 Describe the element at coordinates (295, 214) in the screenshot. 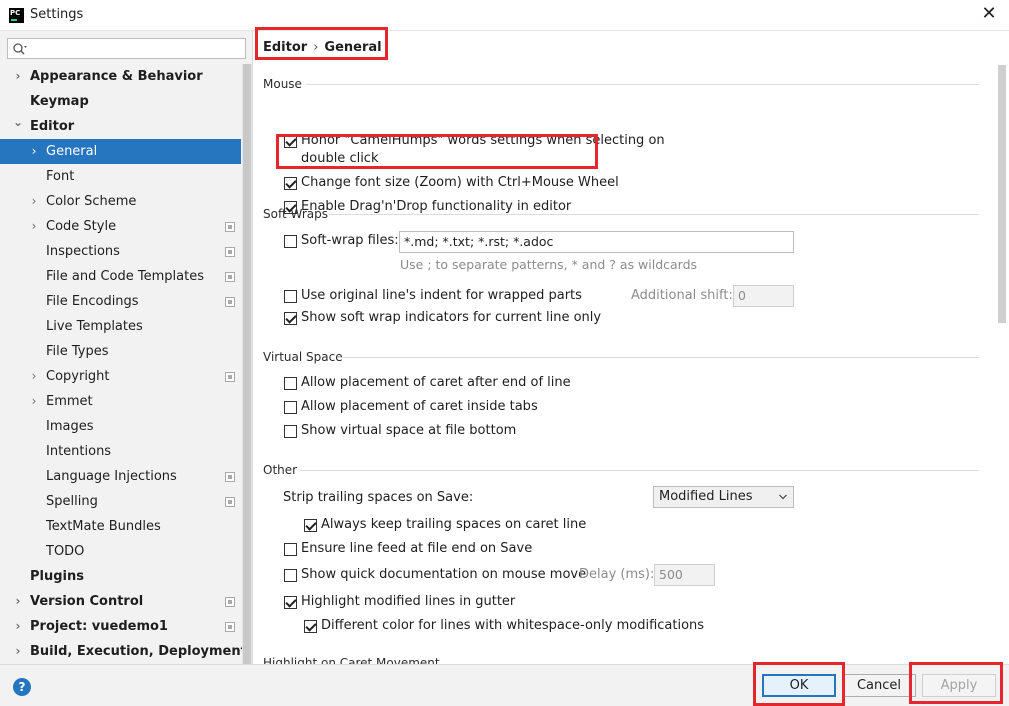

I see `section-title-soft-wraps: Soft Wraps` at that location.